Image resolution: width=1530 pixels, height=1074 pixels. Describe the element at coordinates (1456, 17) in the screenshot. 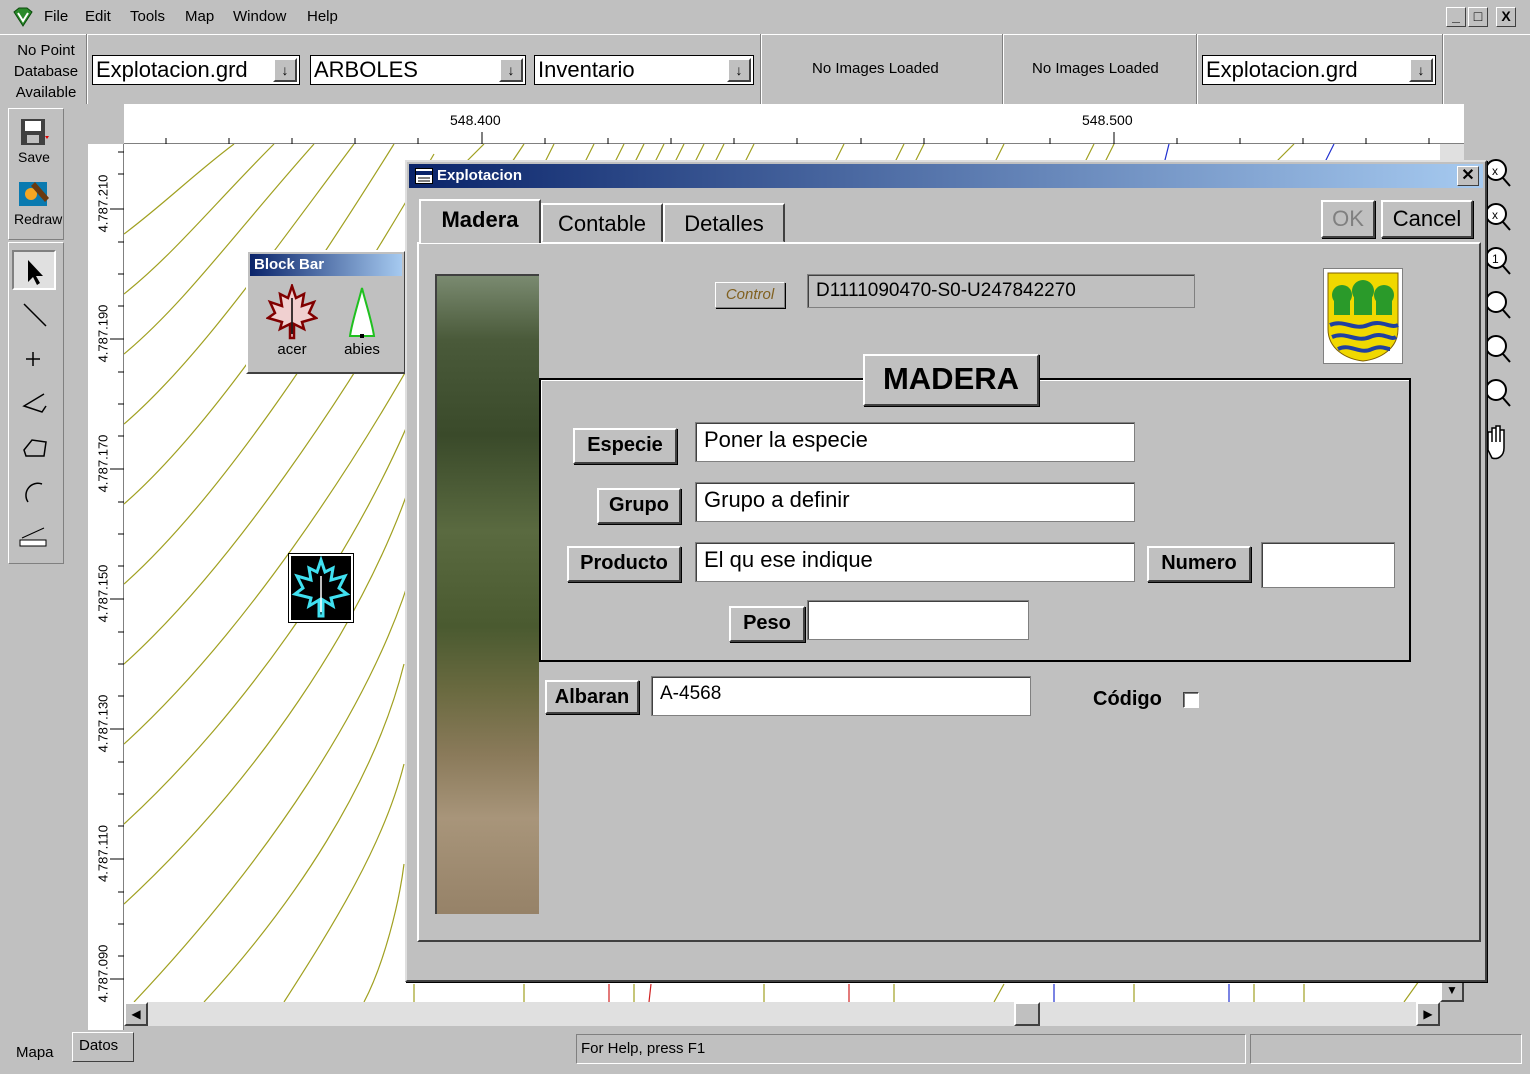

I see `mdi-minimize-button: _` at that location.